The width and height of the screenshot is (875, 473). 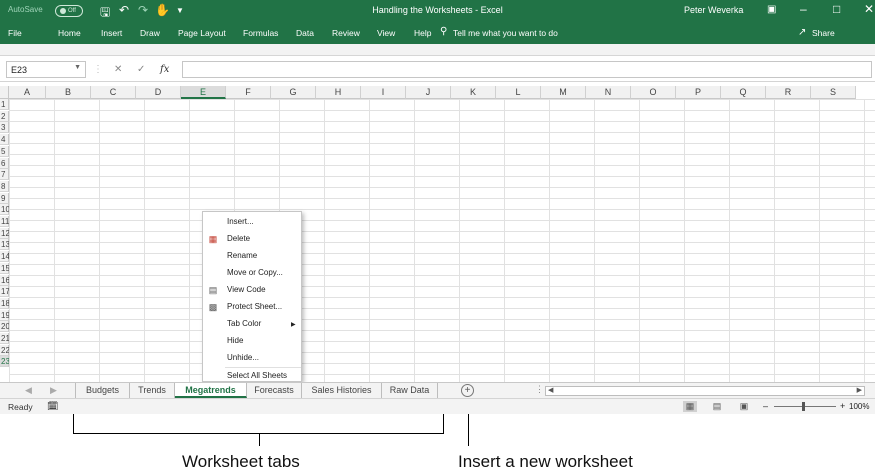 I want to click on row-header-8: 8, so click(x=4, y=186).